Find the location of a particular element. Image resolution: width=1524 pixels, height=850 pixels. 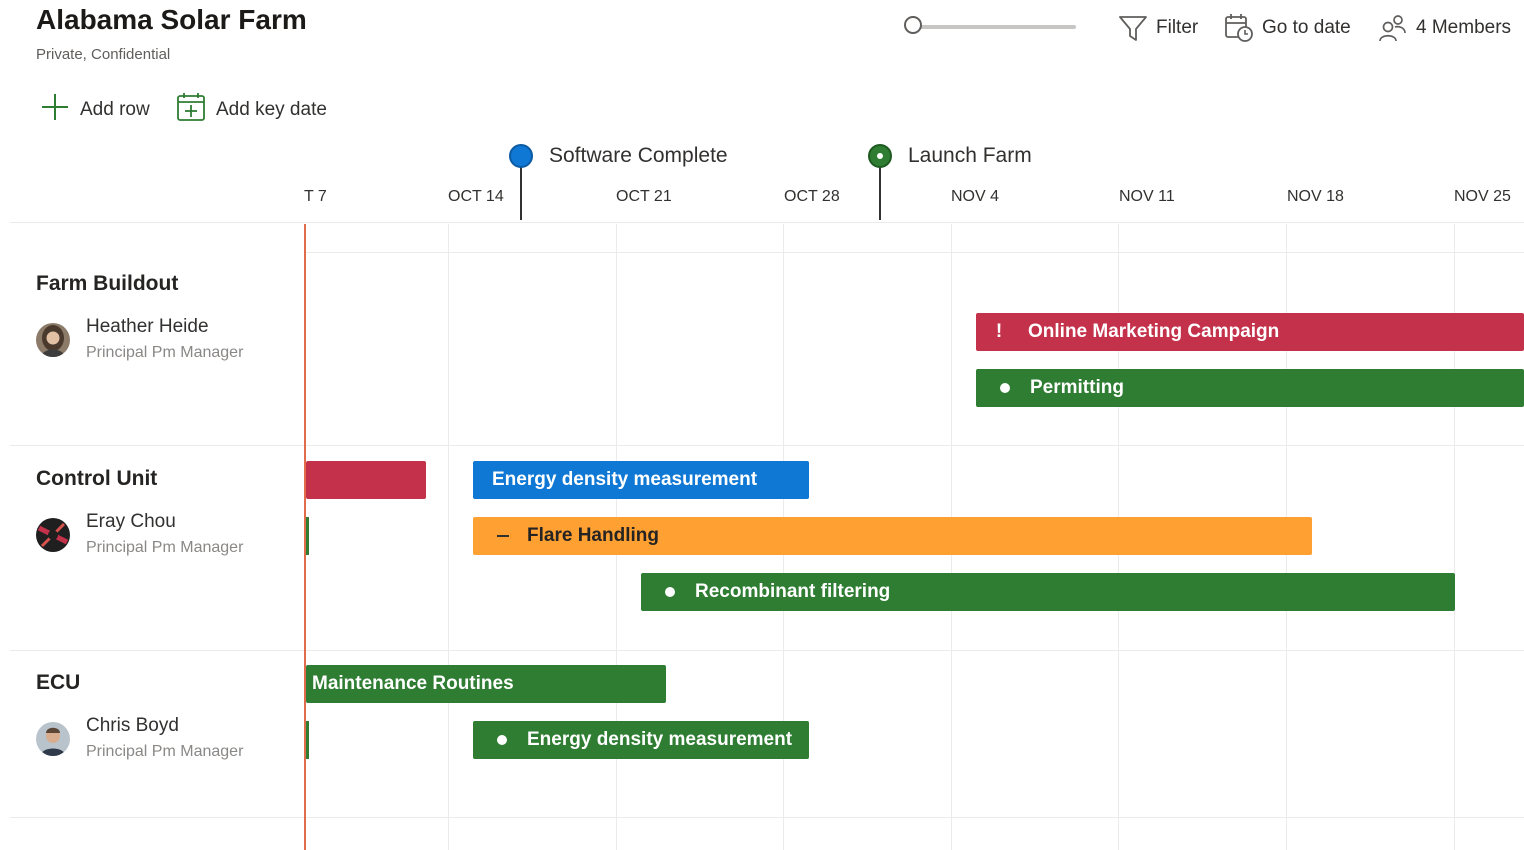

milestone-dot is located at coordinates (880, 156).